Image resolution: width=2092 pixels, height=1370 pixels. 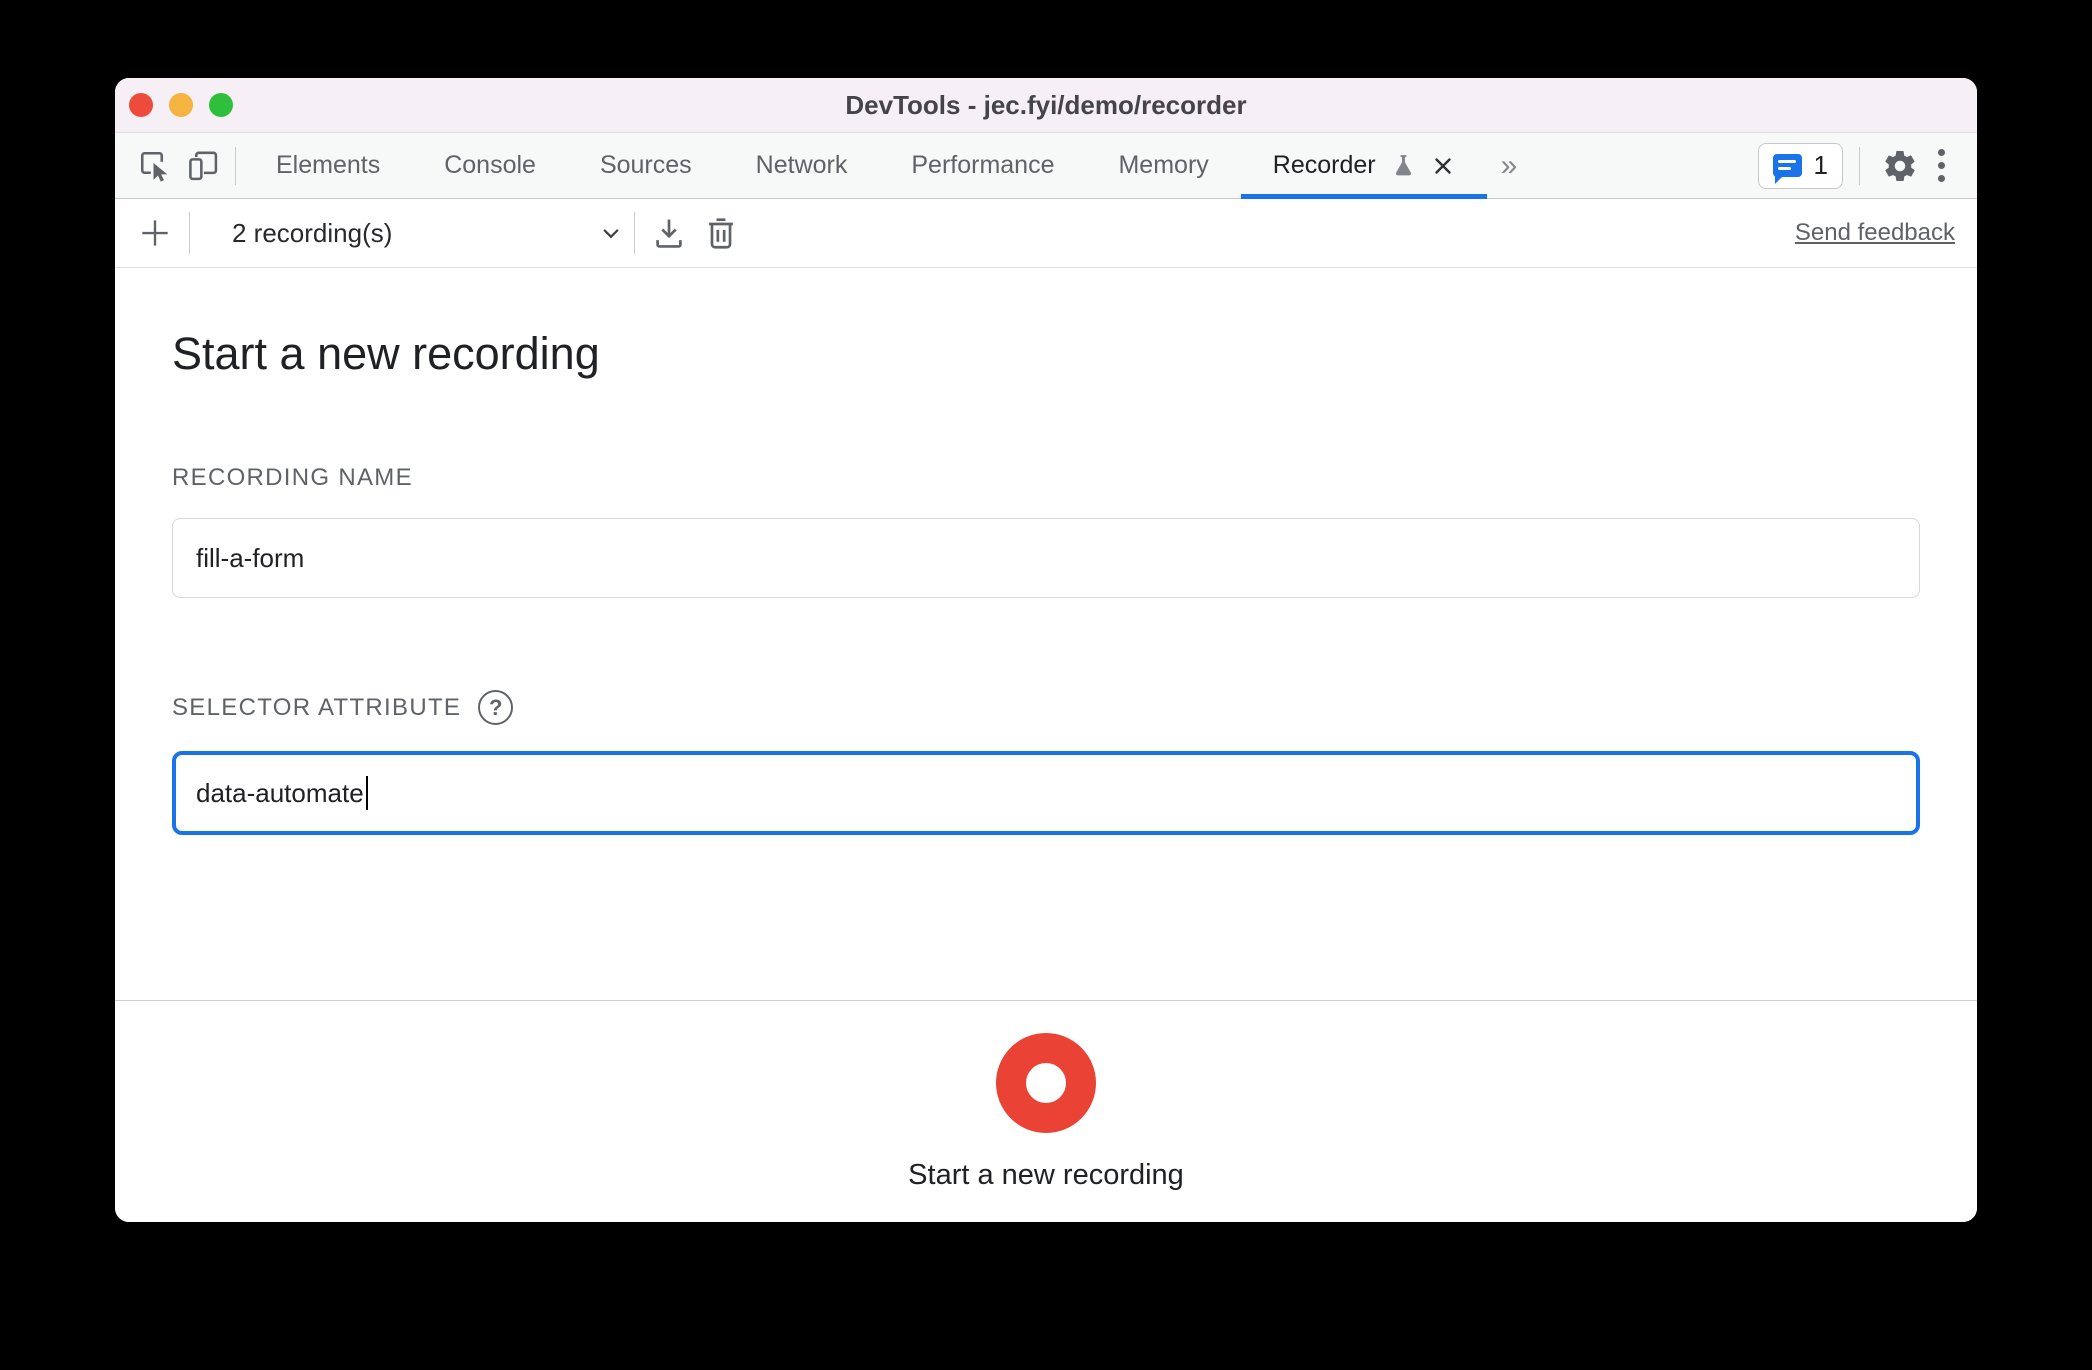 I want to click on export-recording-button, so click(x=669, y=233).